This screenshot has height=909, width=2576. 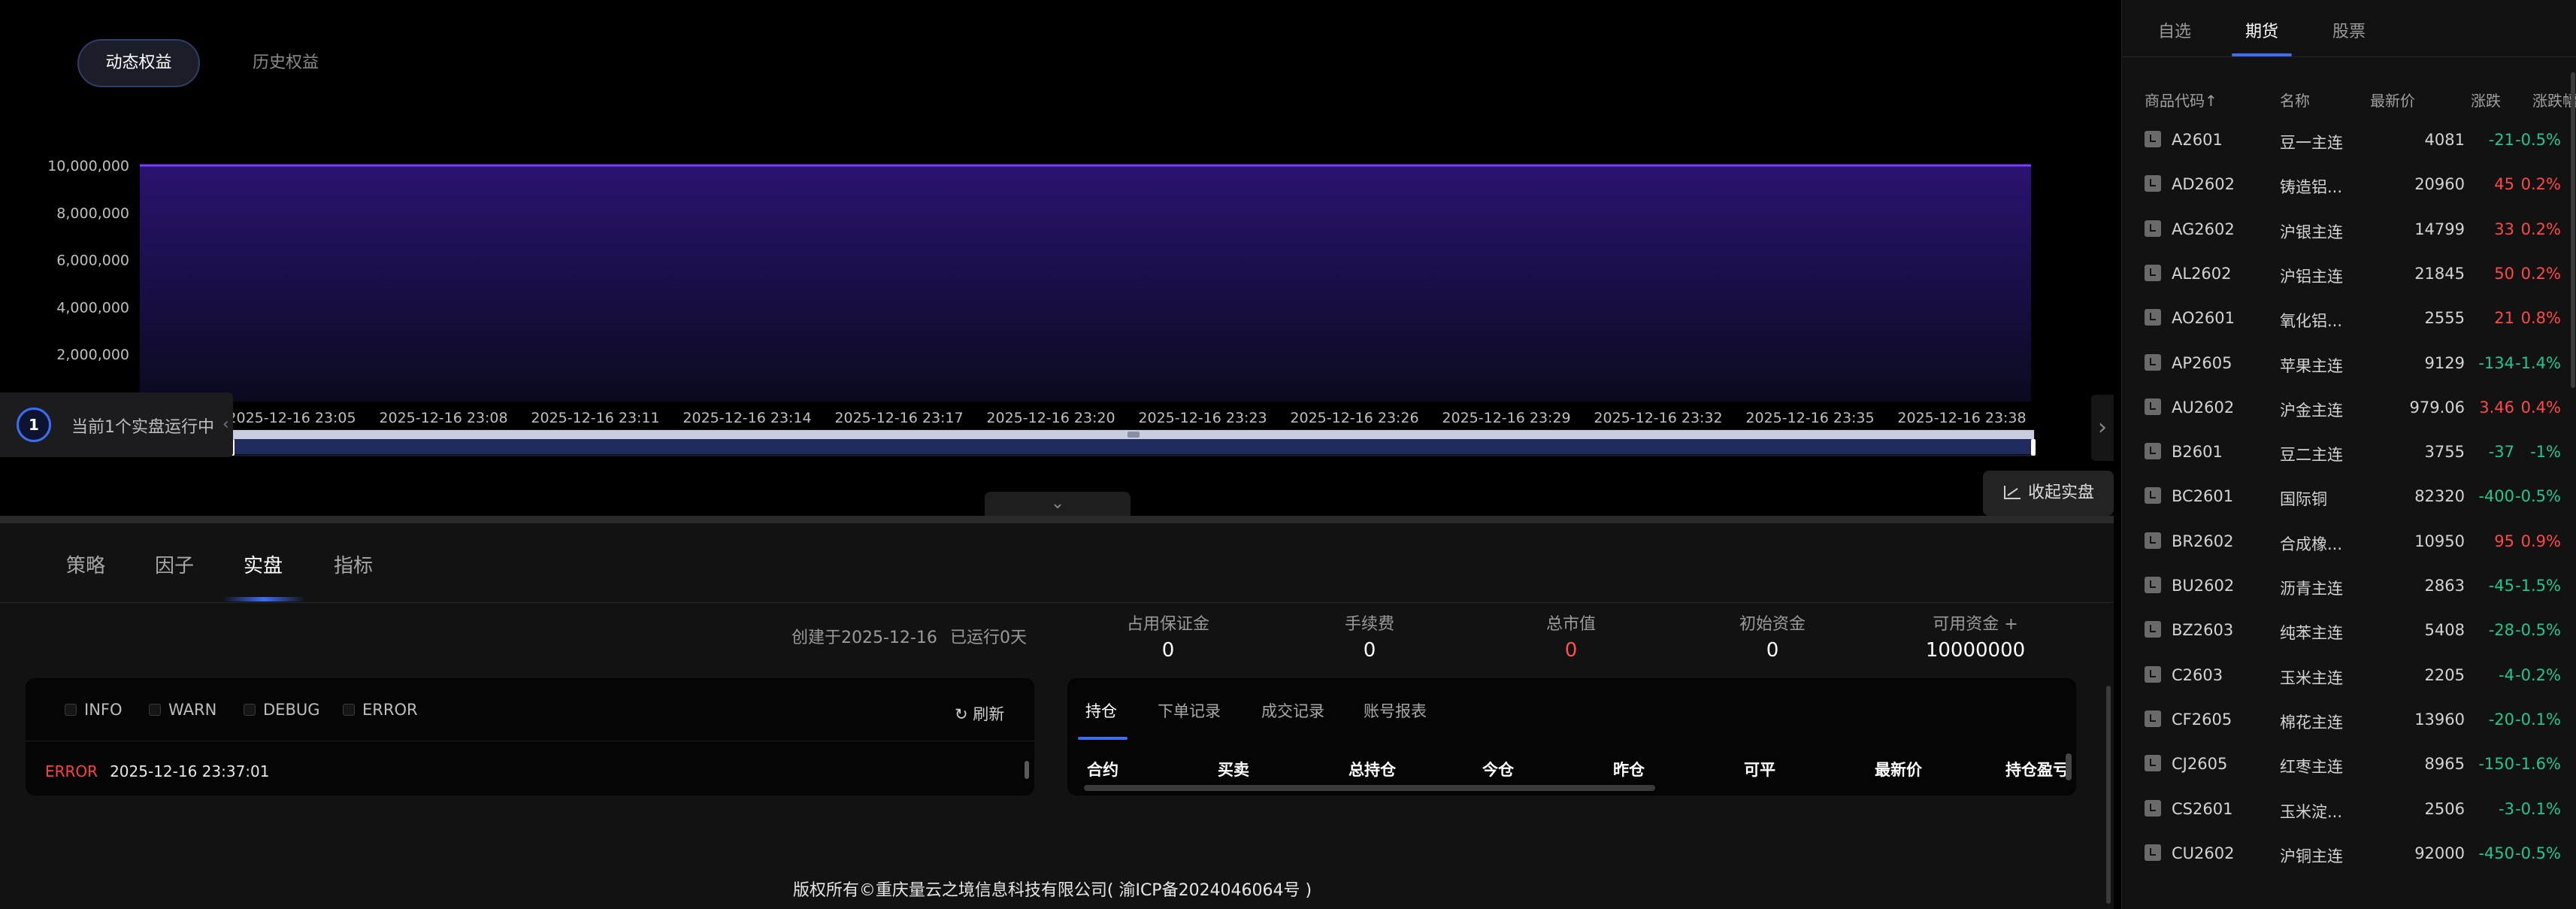 What do you see at coordinates (1369, 788) in the screenshot?
I see `positions-horizontal-scrollbar` at bounding box center [1369, 788].